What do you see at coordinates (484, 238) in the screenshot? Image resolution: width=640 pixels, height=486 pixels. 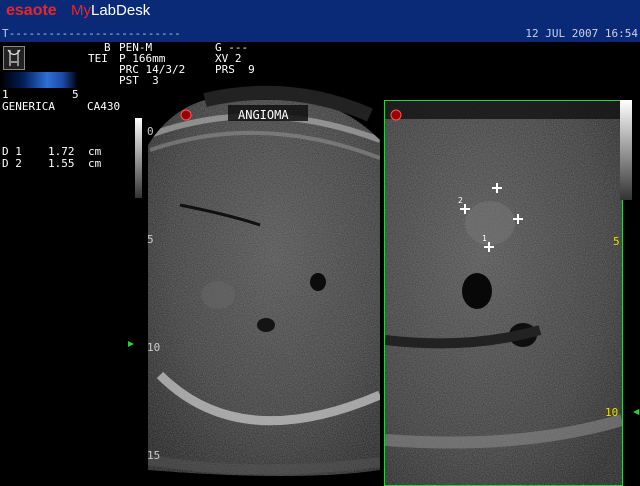 I see `caliper-label-1: 1` at bounding box center [484, 238].